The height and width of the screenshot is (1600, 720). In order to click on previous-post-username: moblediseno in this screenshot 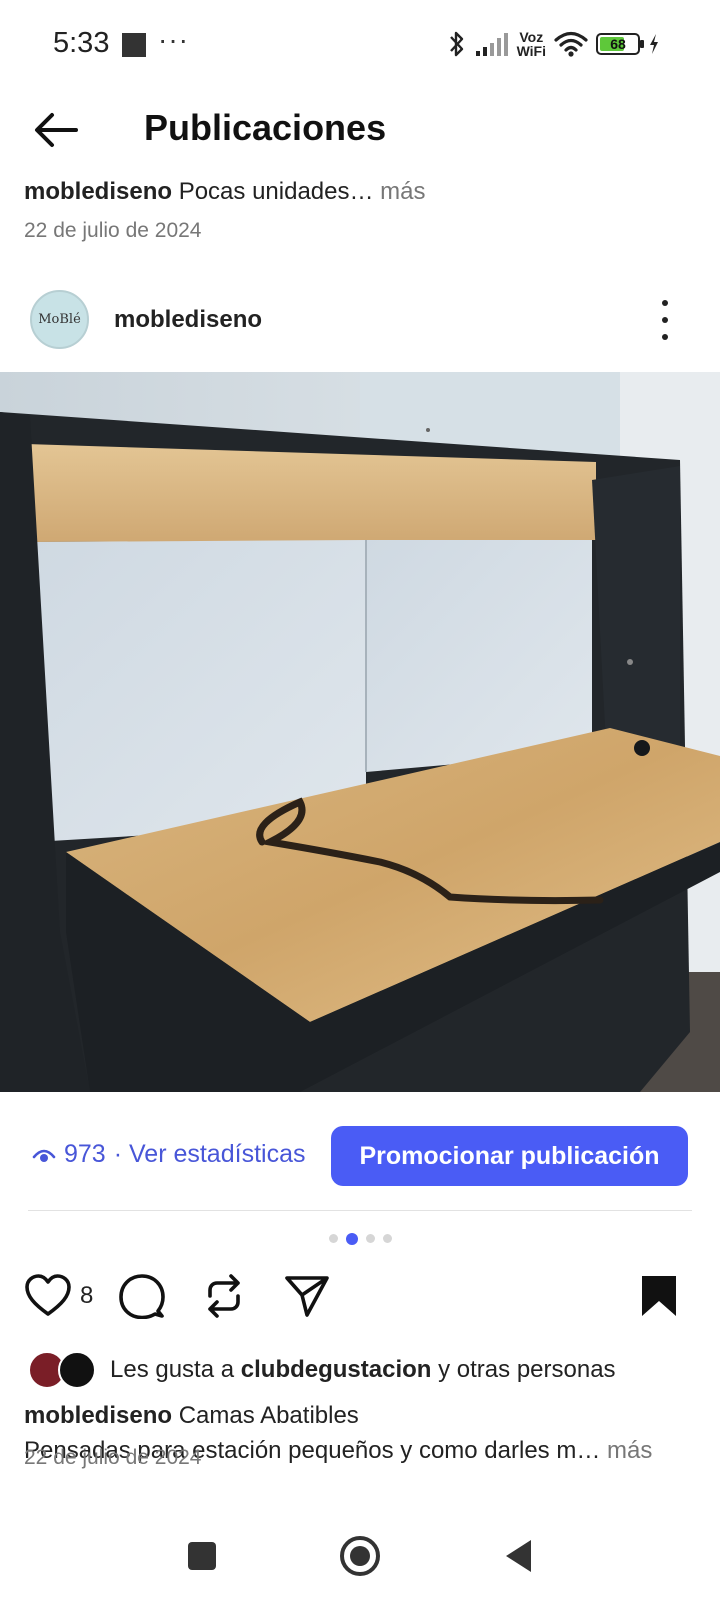, I will do `click(98, 191)`.